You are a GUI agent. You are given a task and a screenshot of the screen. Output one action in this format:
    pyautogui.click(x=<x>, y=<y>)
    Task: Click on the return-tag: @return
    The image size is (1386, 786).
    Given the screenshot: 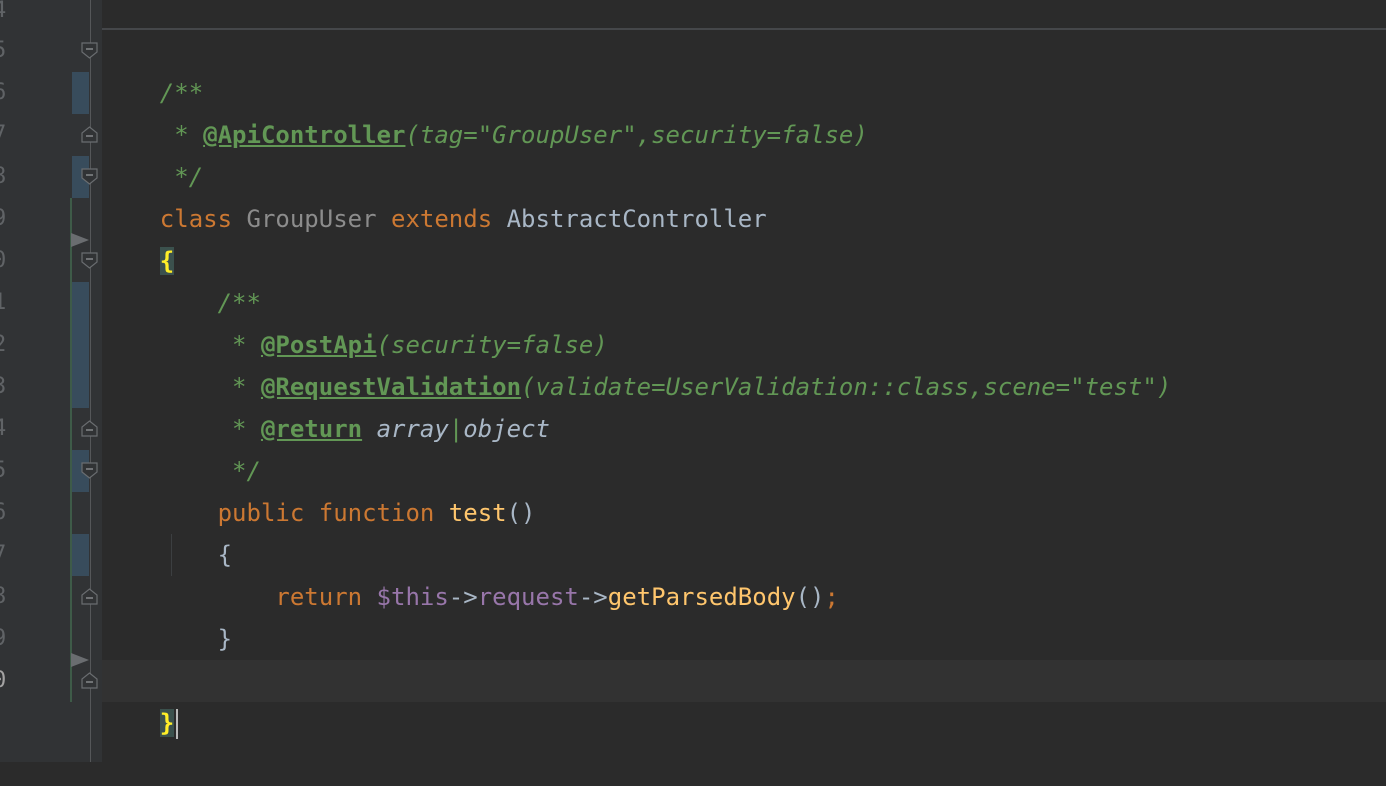 What is the action you would take?
    pyautogui.click(x=311, y=429)
    